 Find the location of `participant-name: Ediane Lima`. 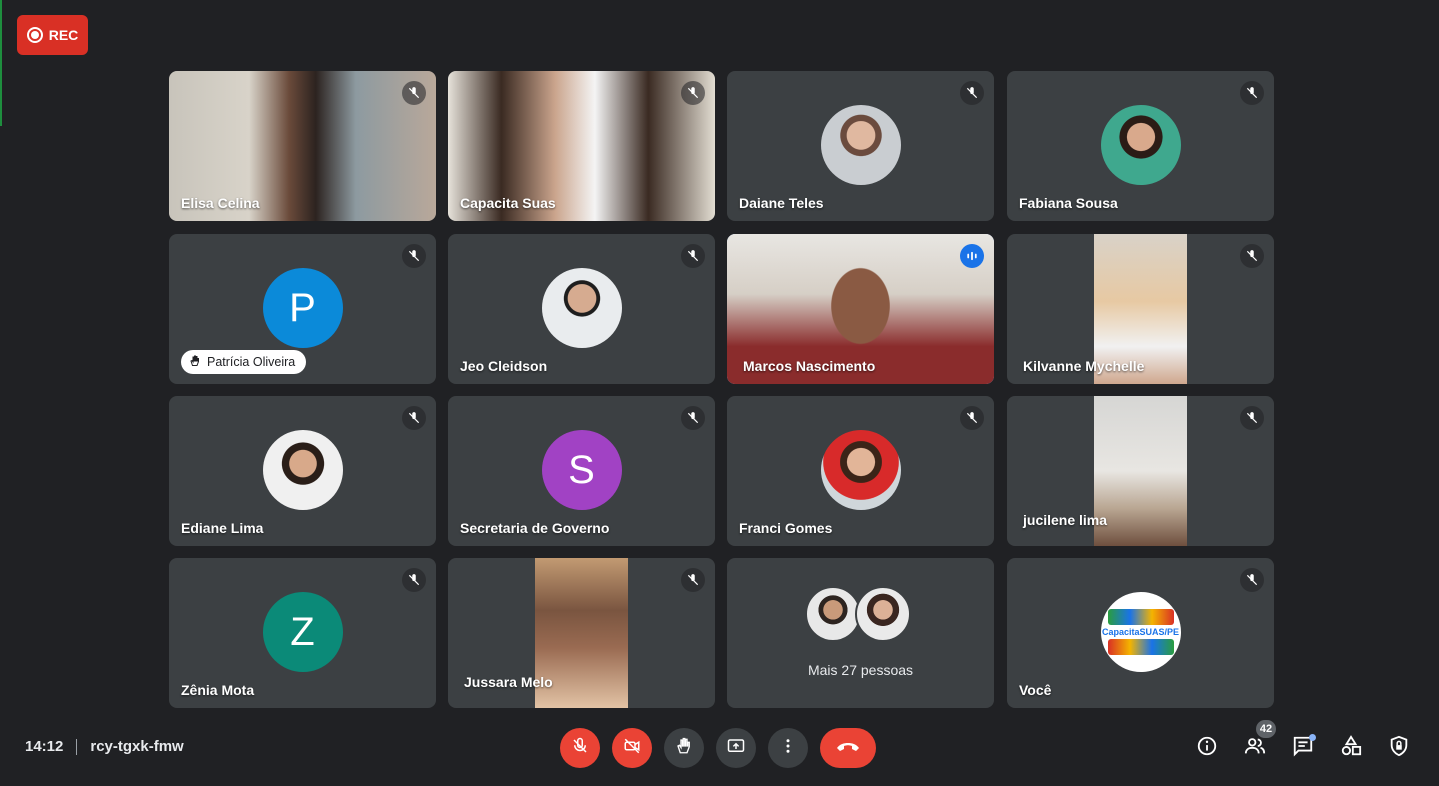

participant-name: Ediane Lima is located at coordinates (222, 528).